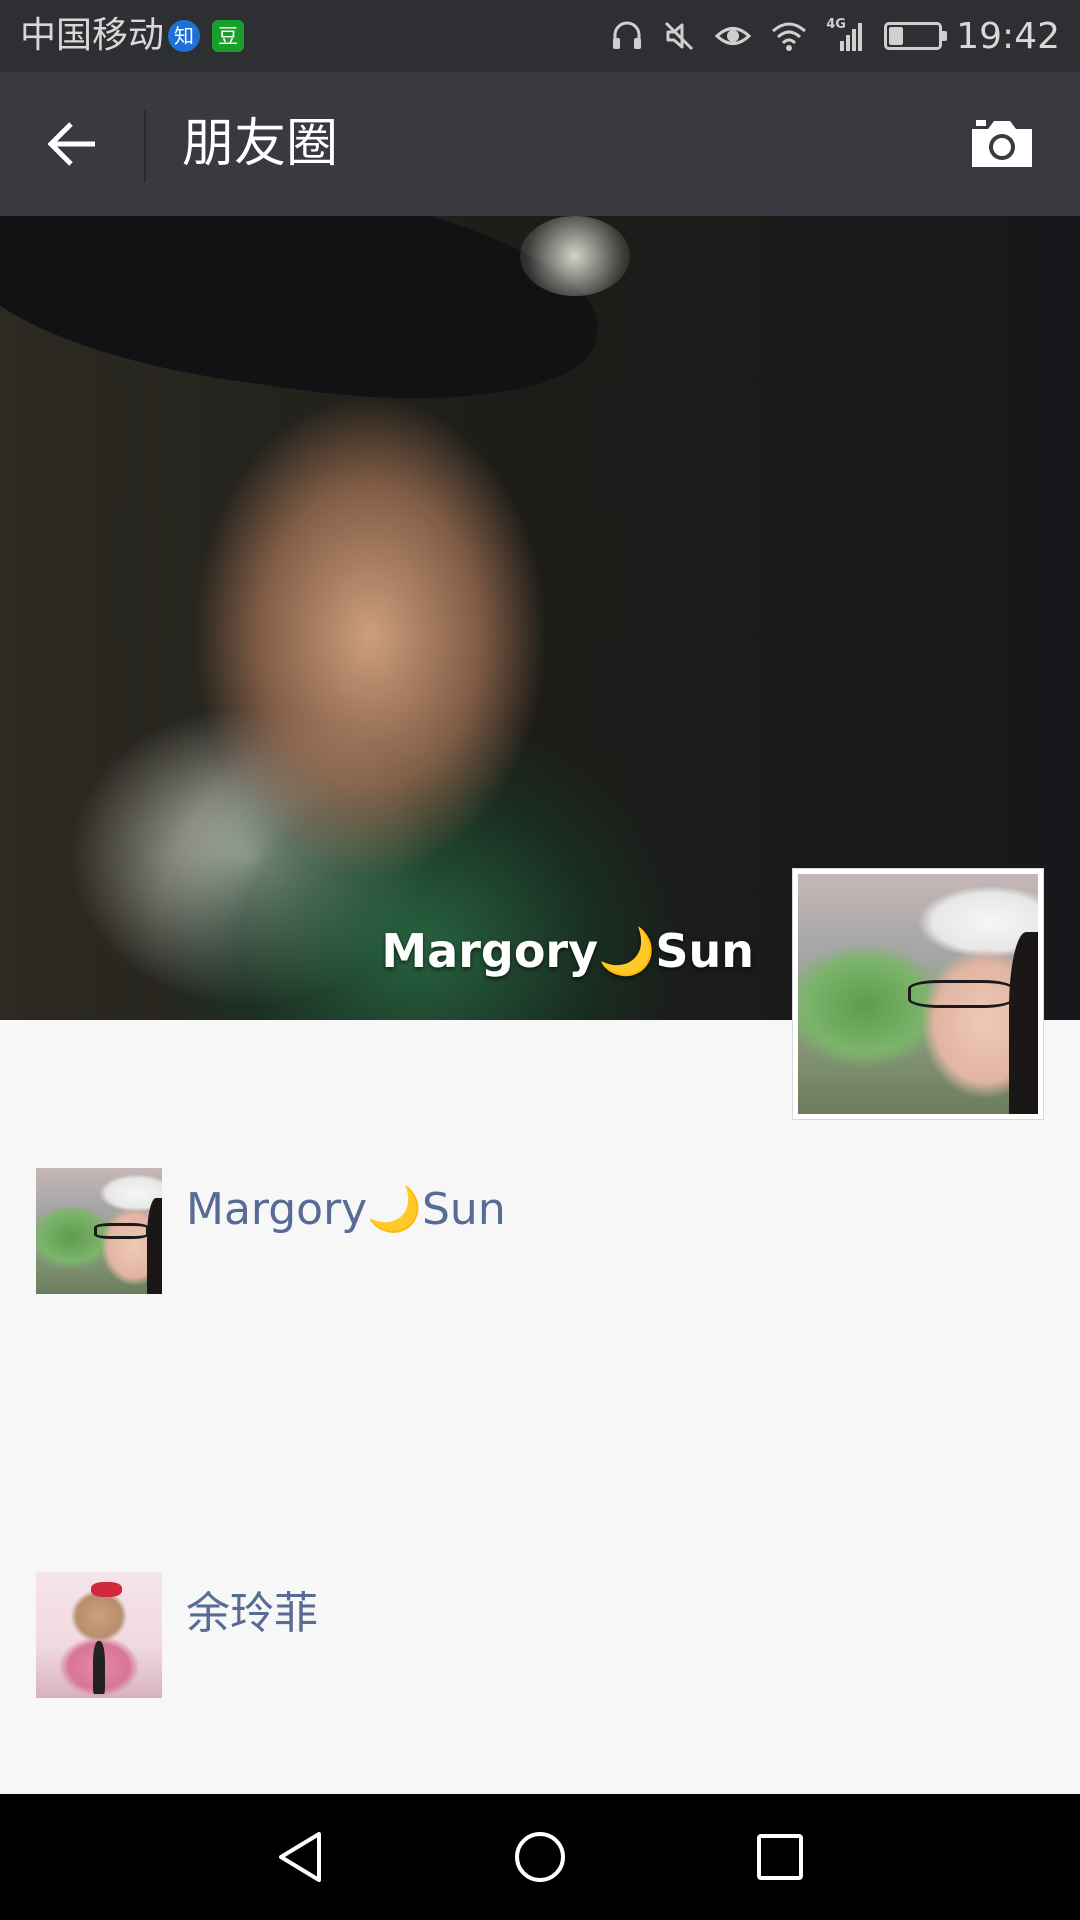 This screenshot has height=1920, width=1080. I want to click on system-nav-bar, so click(540, 1857).